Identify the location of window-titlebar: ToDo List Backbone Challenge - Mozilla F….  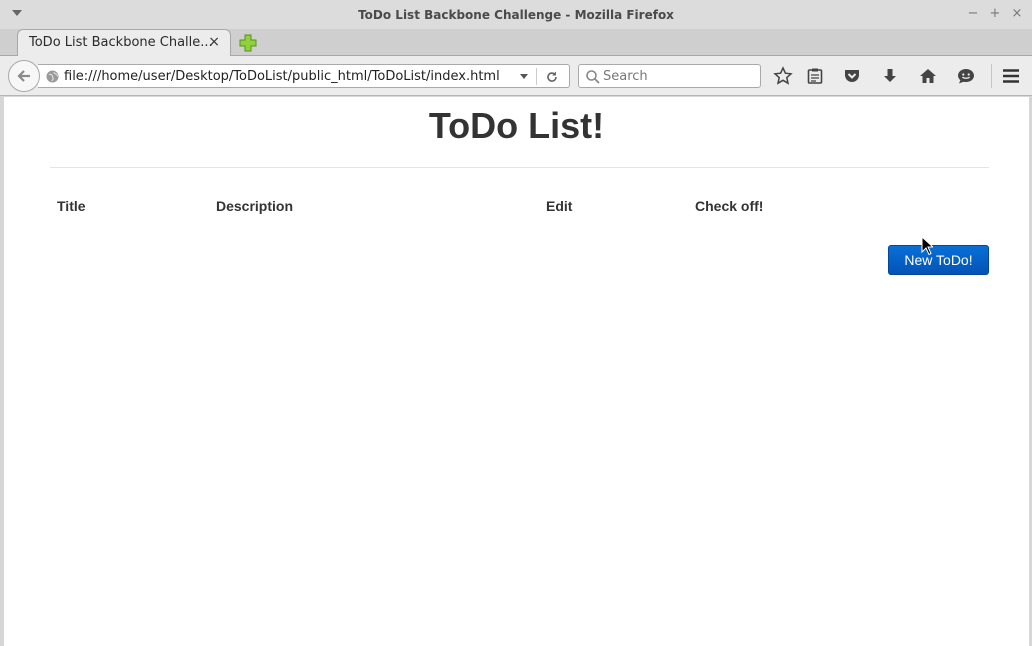
(516, 14).